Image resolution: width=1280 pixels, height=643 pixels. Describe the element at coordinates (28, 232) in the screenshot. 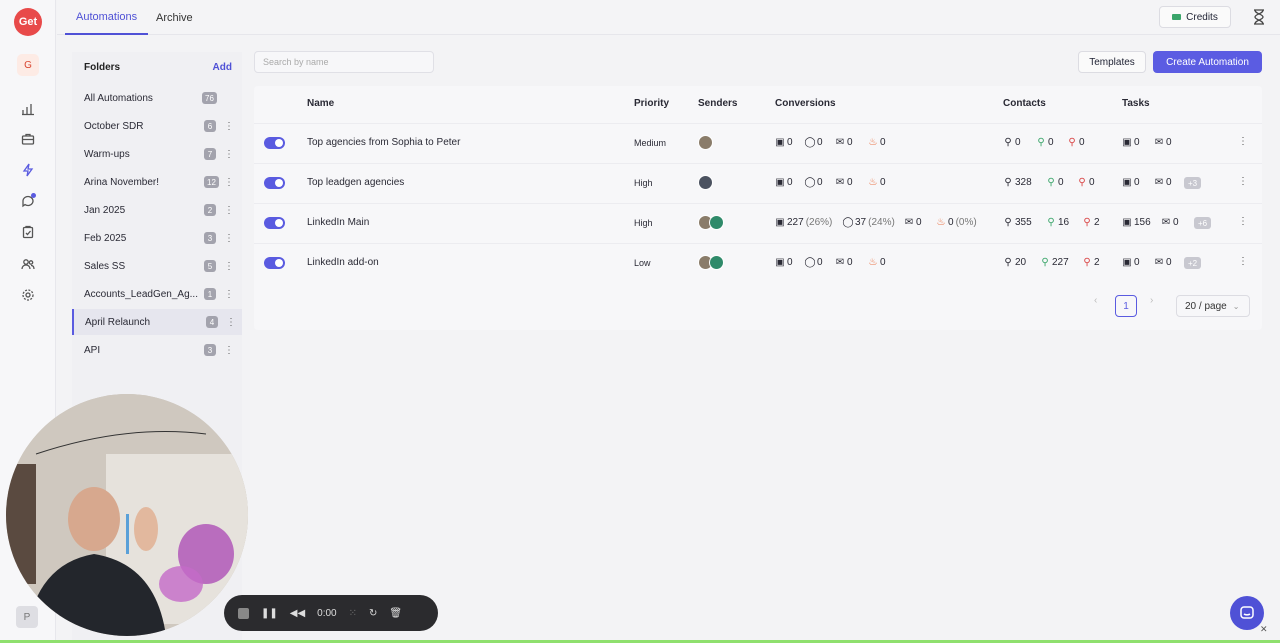

I see `clipboard-icon` at that location.